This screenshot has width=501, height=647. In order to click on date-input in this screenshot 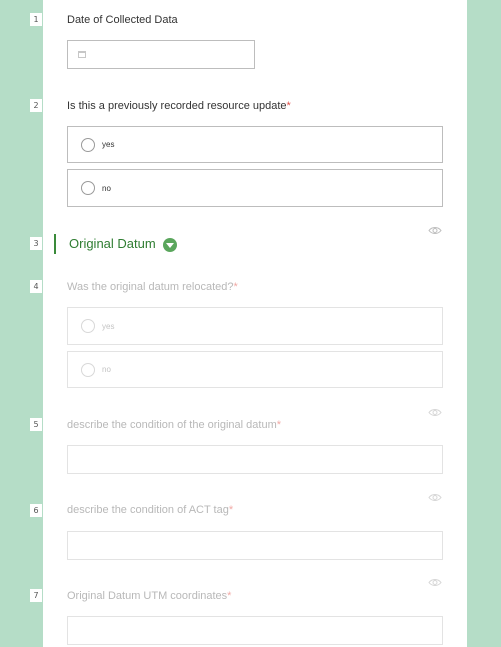, I will do `click(161, 54)`.